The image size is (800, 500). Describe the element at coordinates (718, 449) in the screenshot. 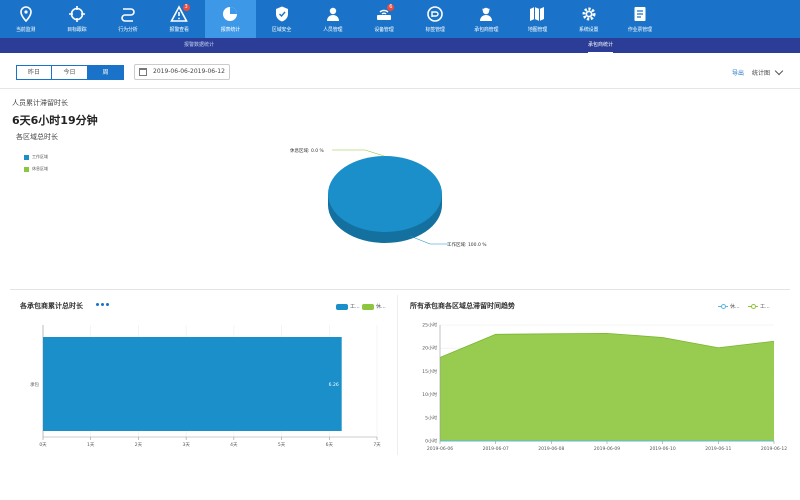

I see `x-tick-label: 2019-06-11` at that location.